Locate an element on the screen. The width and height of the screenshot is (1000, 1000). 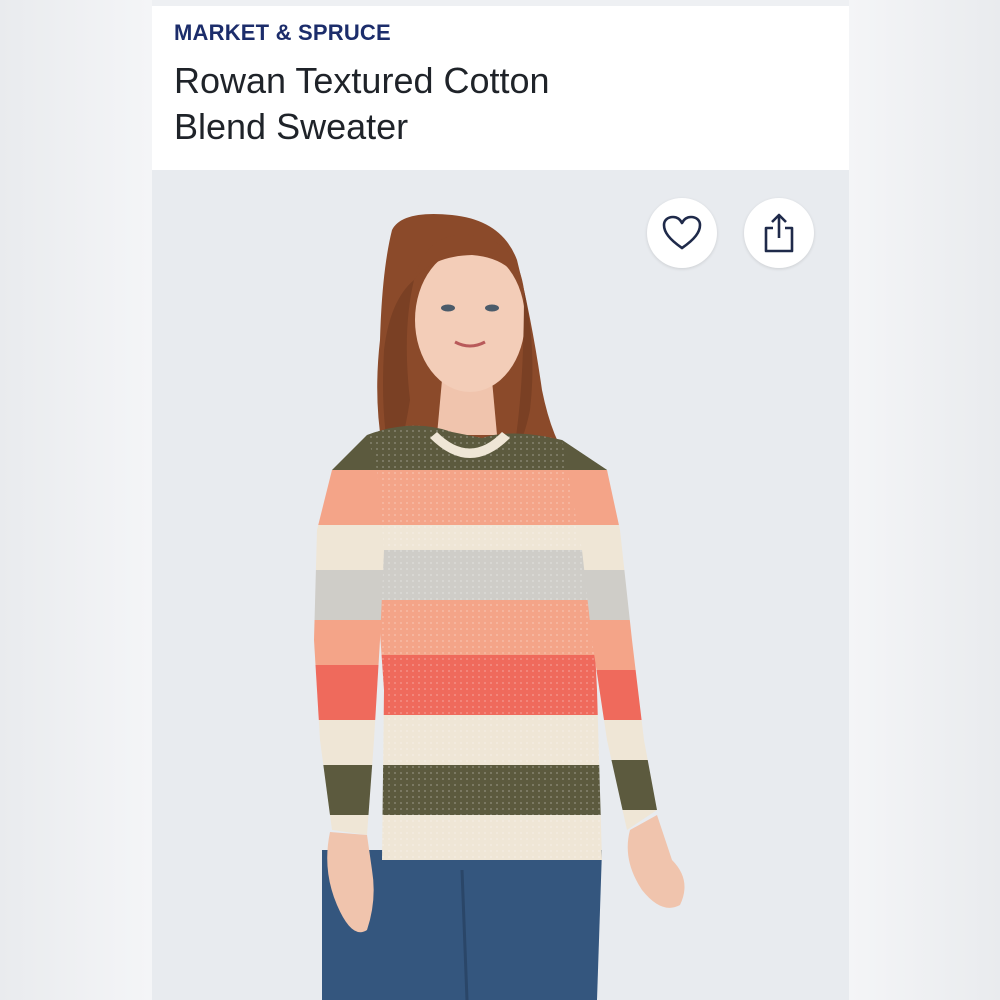
favorite-button is located at coordinates (682, 233).